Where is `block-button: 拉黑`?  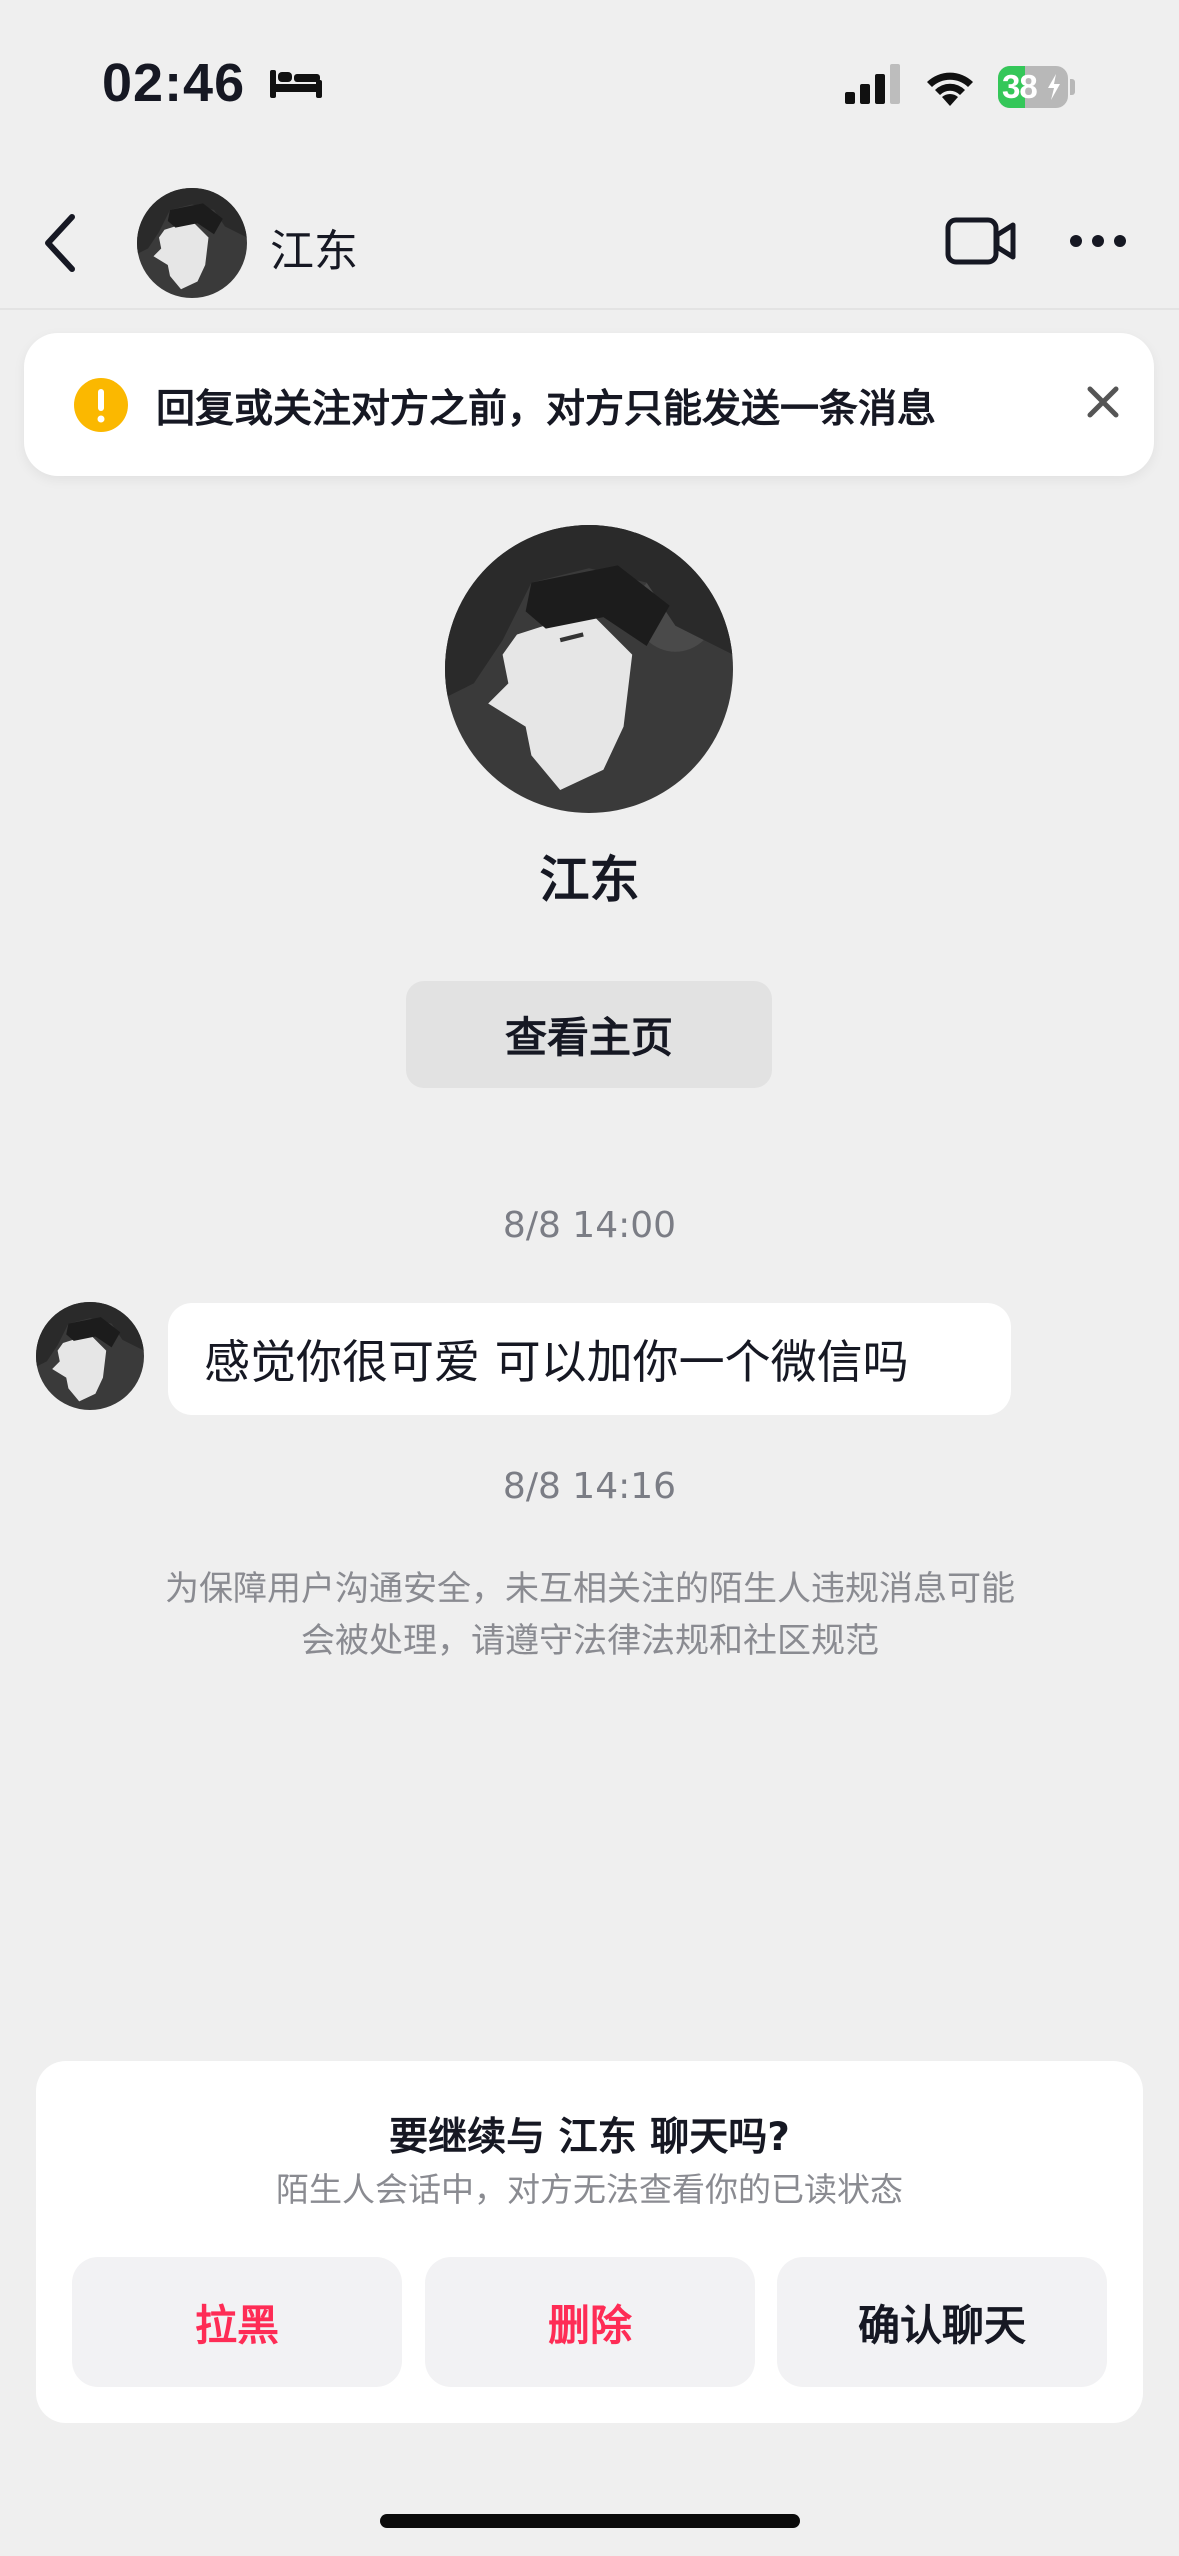
block-button: 拉黑 is located at coordinates (237, 2322).